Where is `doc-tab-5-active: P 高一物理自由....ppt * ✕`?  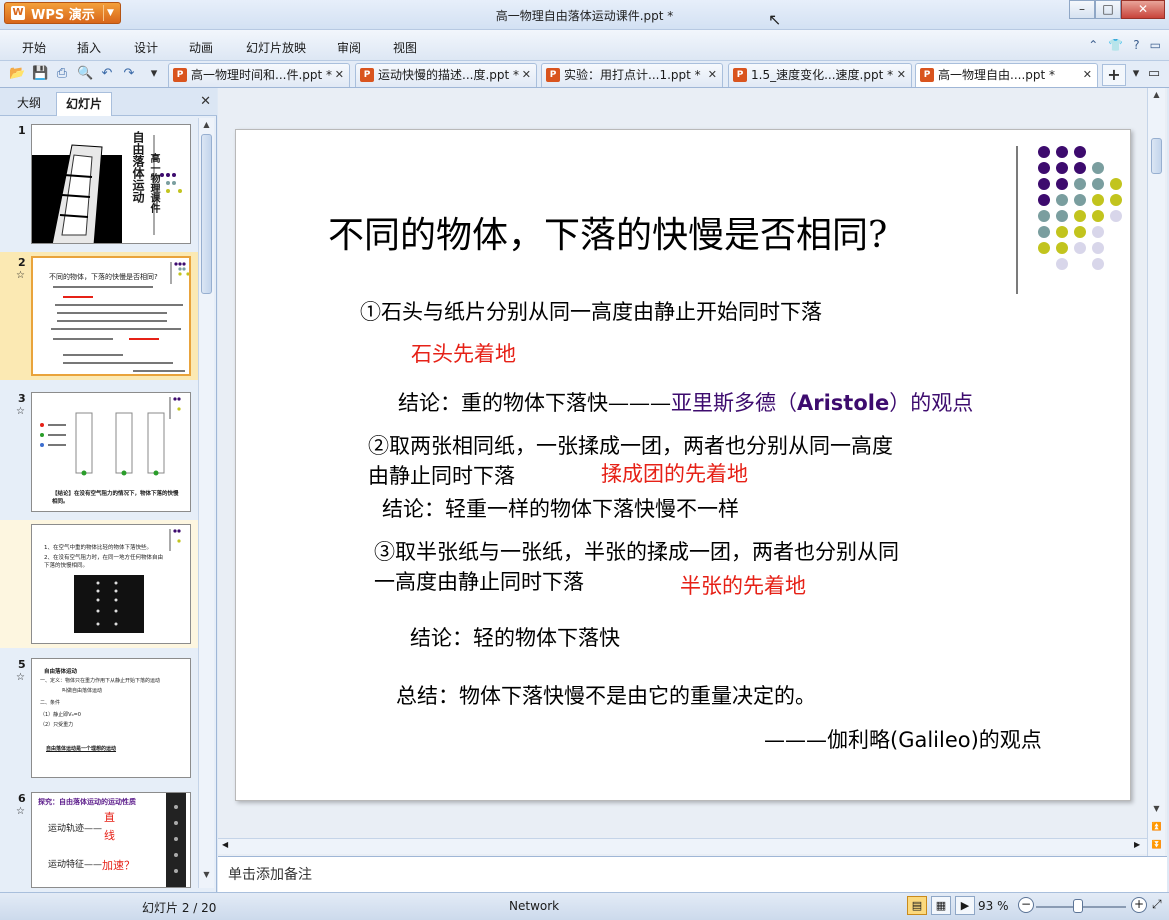 doc-tab-5-active: P 高一物理自由....ppt * ✕ is located at coordinates (1006, 75).